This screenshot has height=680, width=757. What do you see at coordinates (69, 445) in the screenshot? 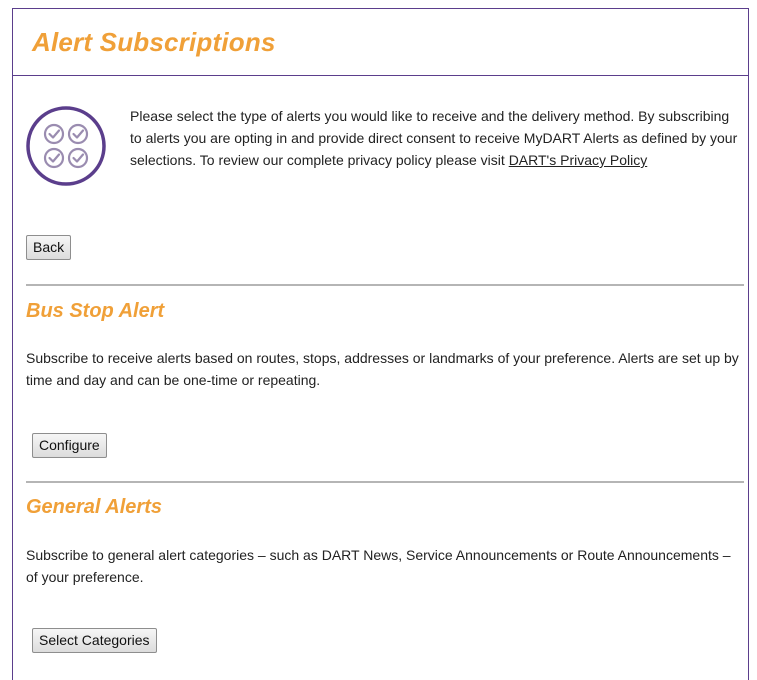
I see `configure-button: Configure` at bounding box center [69, 445].